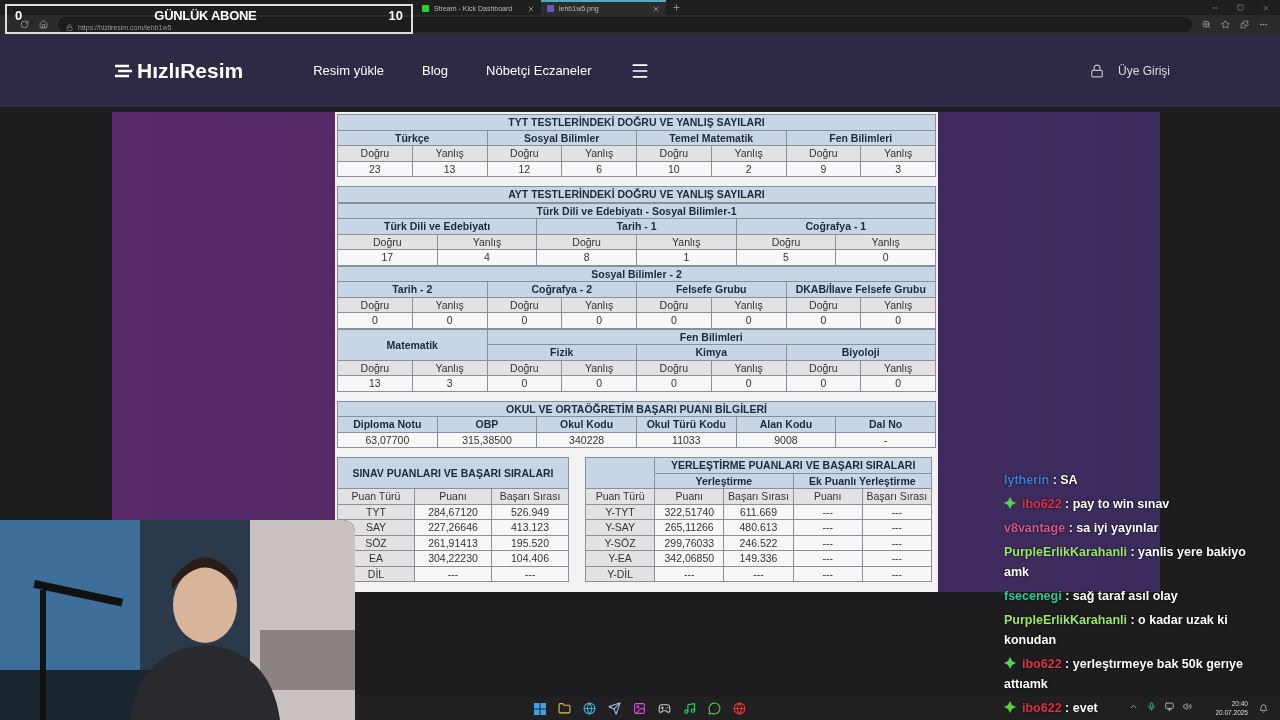  I want to click on chat-message: v8vantage : sa iyi yayınlar, so click(1081, 528).